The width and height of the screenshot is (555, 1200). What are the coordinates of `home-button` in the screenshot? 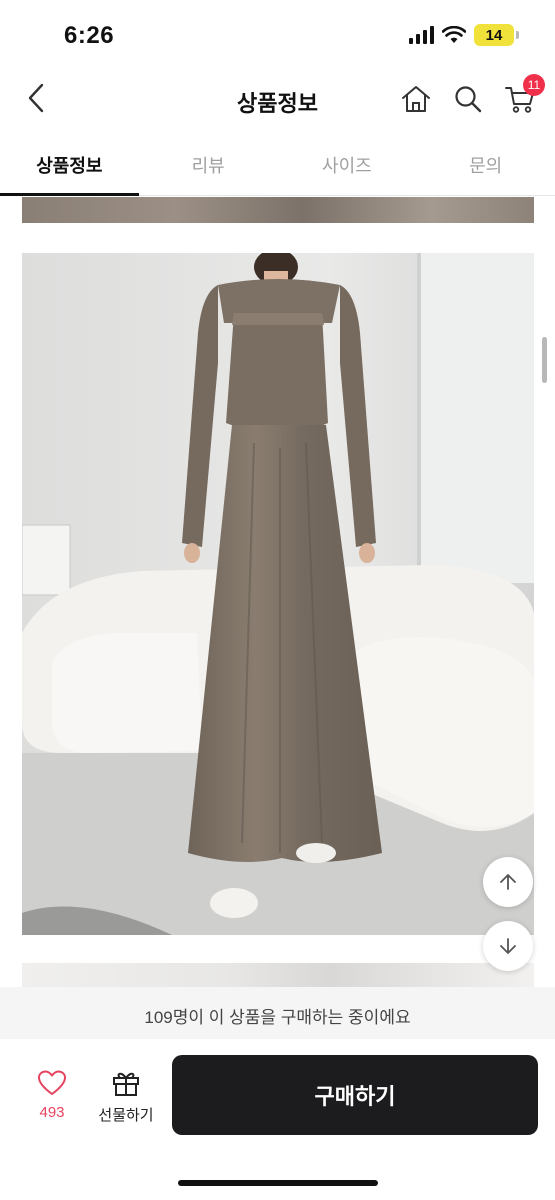 It's located at (416, 99).